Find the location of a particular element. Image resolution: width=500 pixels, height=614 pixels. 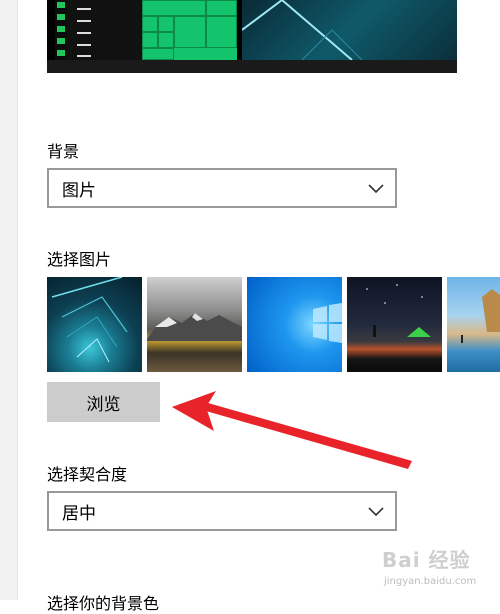

preview-wallpaper is located at coordinates (349, 30).